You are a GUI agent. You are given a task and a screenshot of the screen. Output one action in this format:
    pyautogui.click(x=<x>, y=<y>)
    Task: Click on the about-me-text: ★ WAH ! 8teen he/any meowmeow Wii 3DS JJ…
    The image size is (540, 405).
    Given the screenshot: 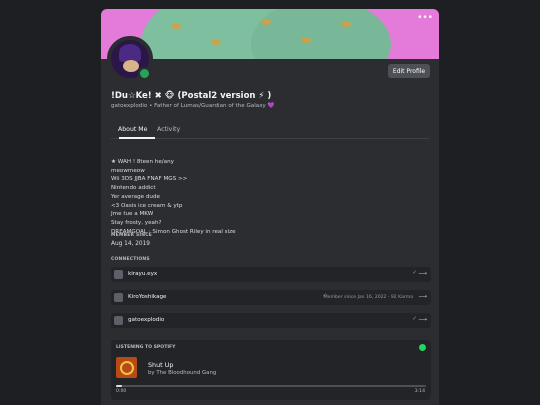 What is the action you would take?
    pyautogui.click(x=173, y=197)
    